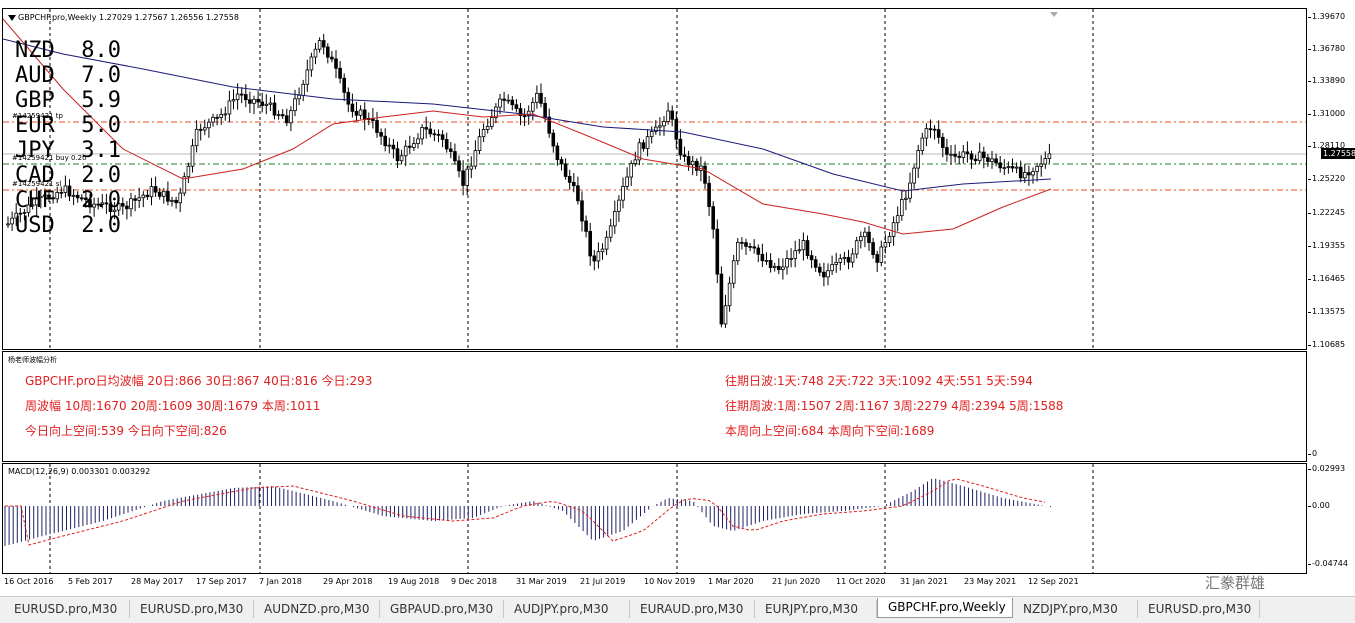 The image size is (1355, 623). What do you see at coordinates (1326, 245) in the screenshot?
I see `price-scale-label: 1.19355` at bounding box center [1326, 245].